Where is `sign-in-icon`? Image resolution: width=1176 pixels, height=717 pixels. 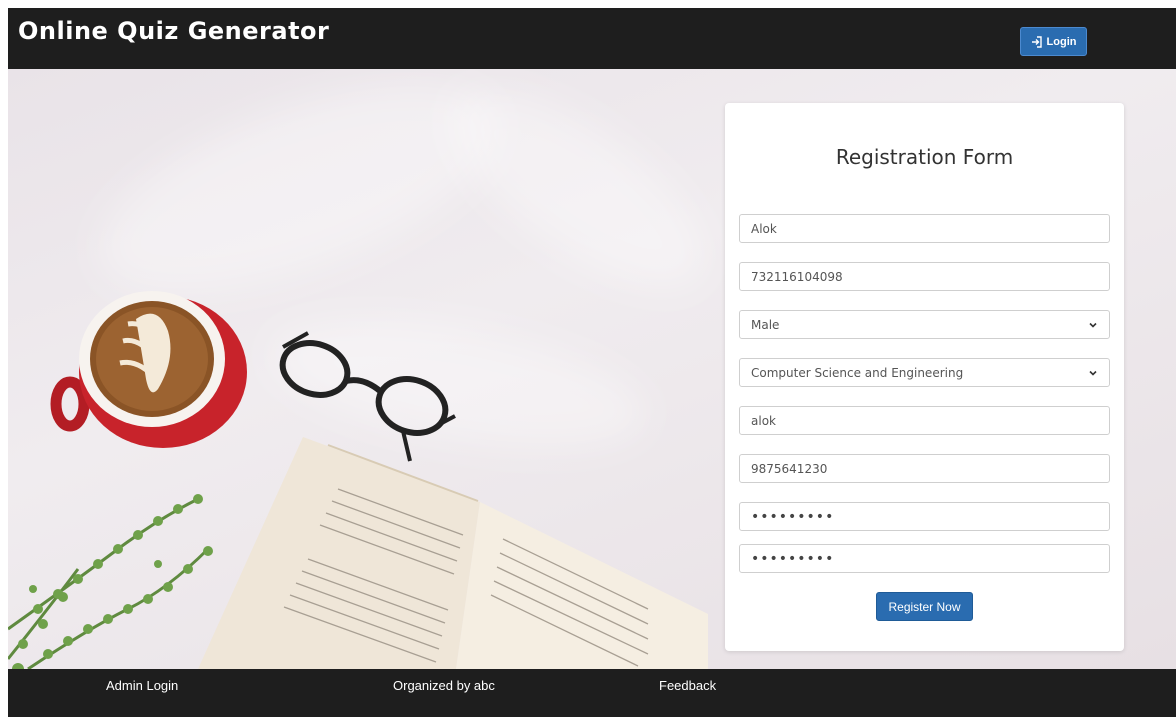 sign-in-icon is located at coordinates (1036, 41).